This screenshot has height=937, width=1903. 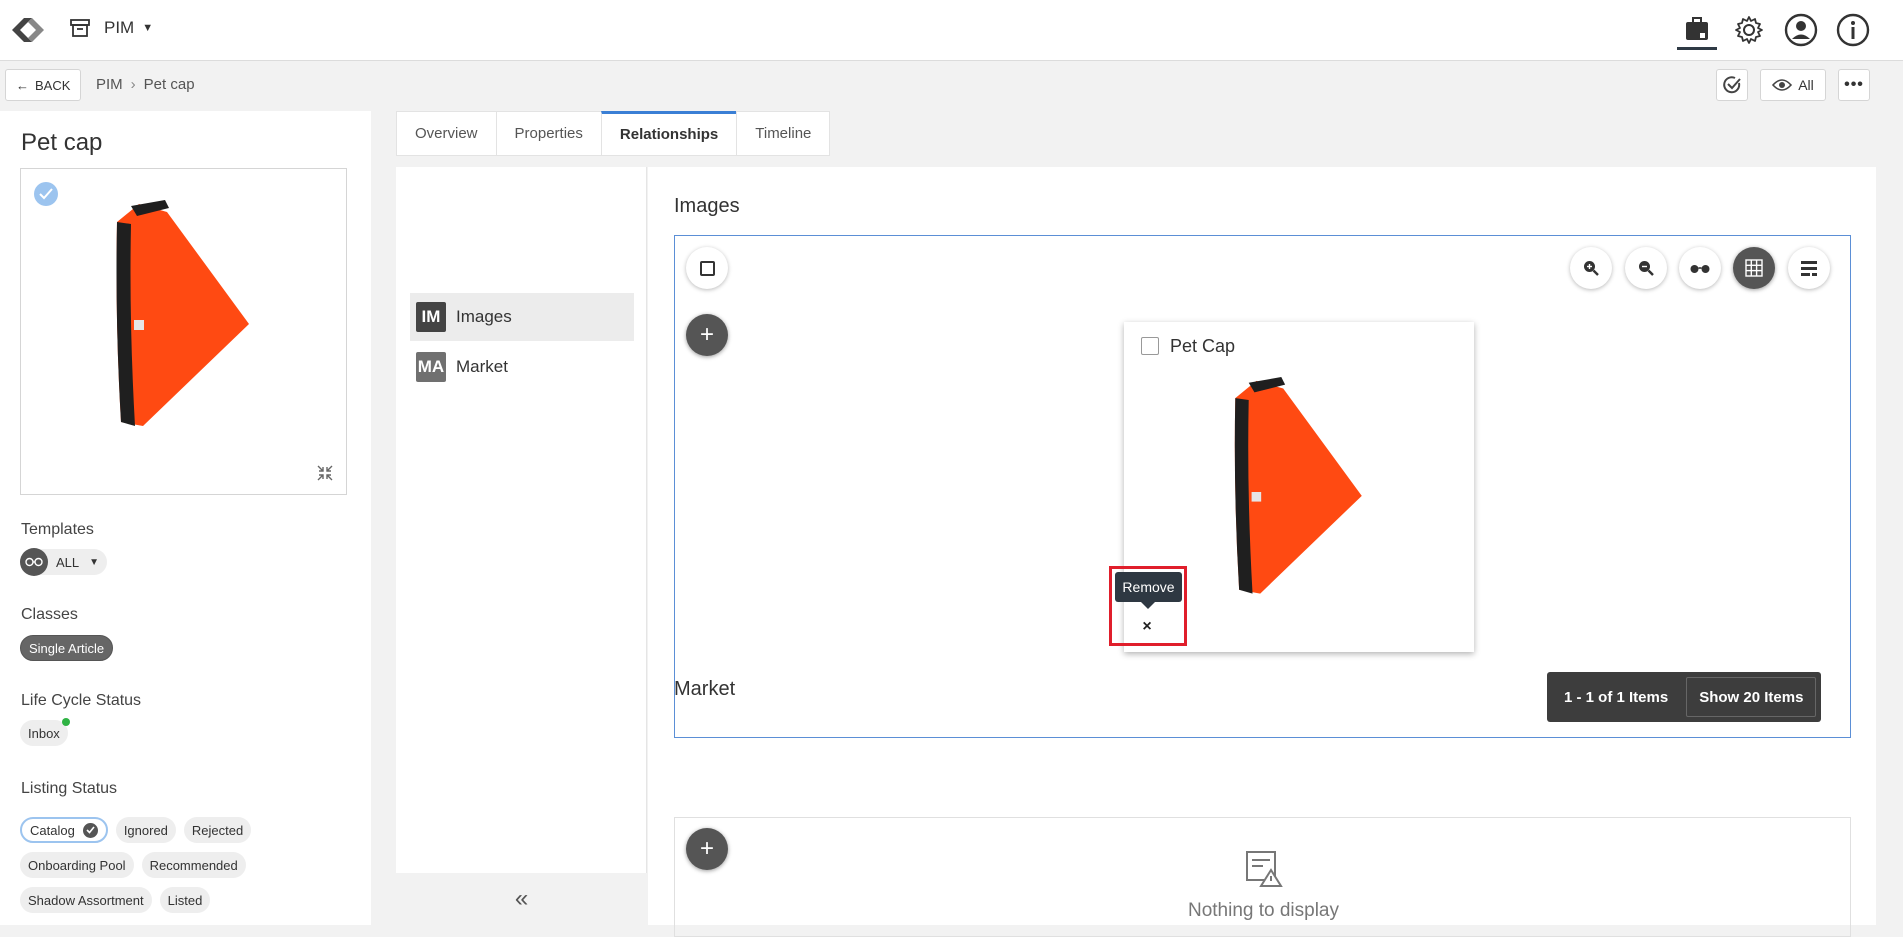 I want to click on list-icon, so click(x=1809, y=268).